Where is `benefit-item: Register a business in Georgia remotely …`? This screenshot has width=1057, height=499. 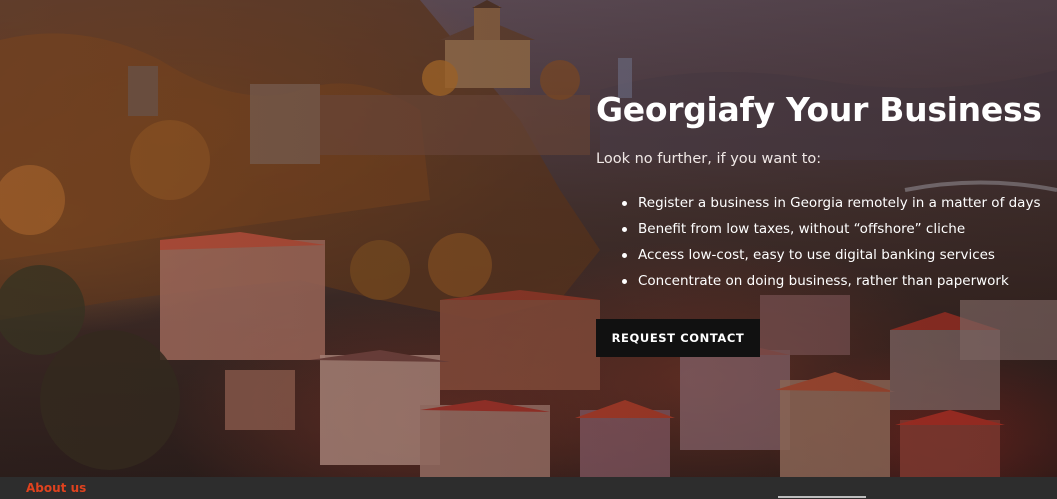
benefit-item: Register a business in Georgia remotely … is located at coordinates (839, 203).